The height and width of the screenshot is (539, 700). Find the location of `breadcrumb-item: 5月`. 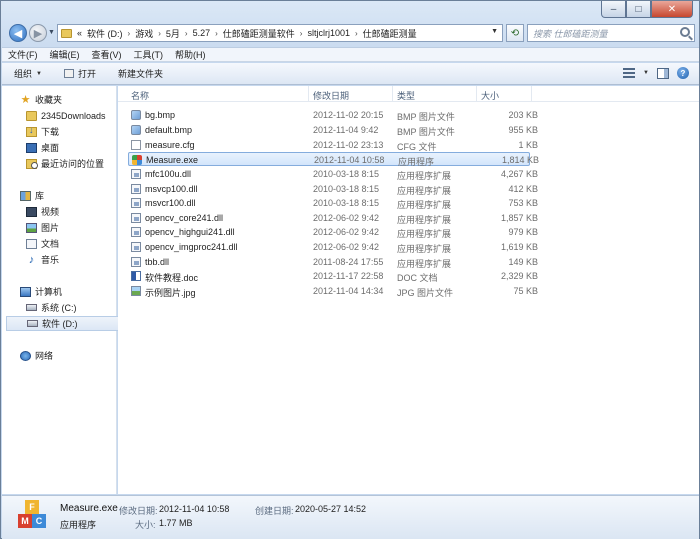

breadcrumb-item: 5月 is located at coordinates (173, 33).